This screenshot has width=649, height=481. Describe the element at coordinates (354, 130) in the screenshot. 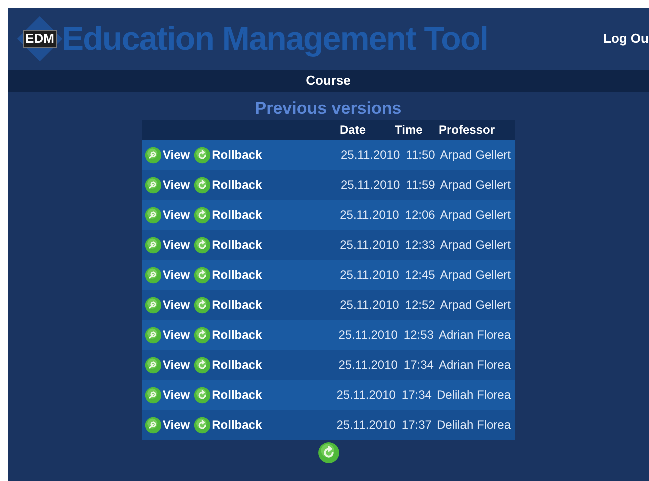

I see `column-header: Date` at that location.